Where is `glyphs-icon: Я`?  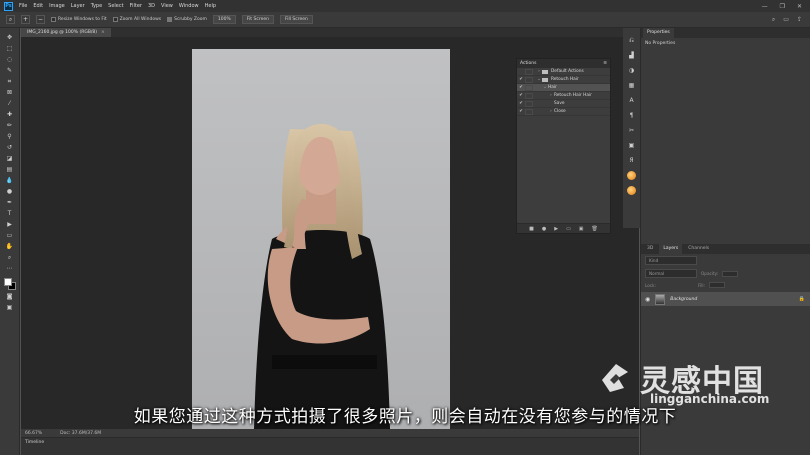 glyphs-icon: Я is located at coordinates (631, 160).